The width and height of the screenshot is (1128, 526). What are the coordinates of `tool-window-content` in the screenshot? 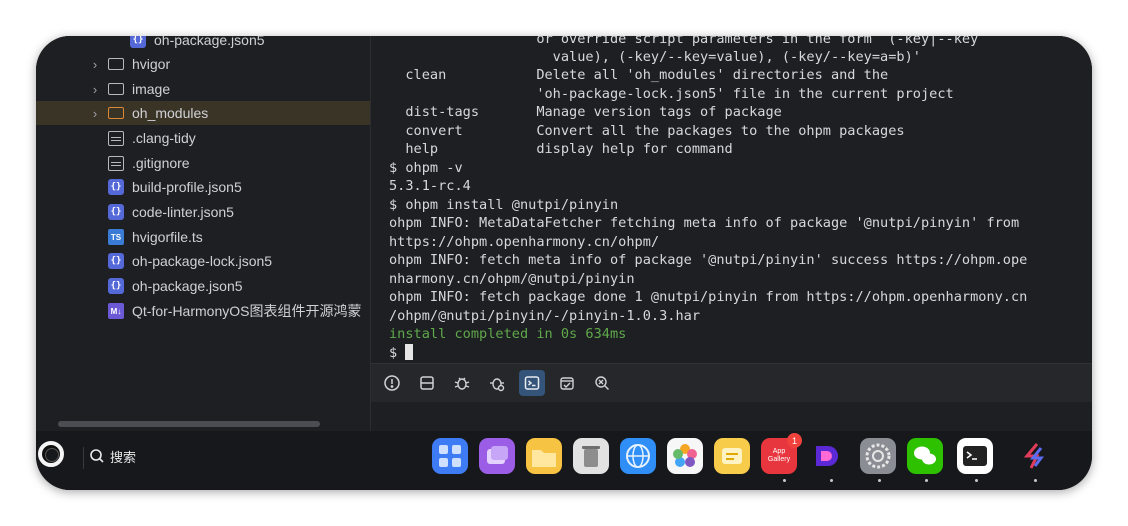 It's located at (731, 416).